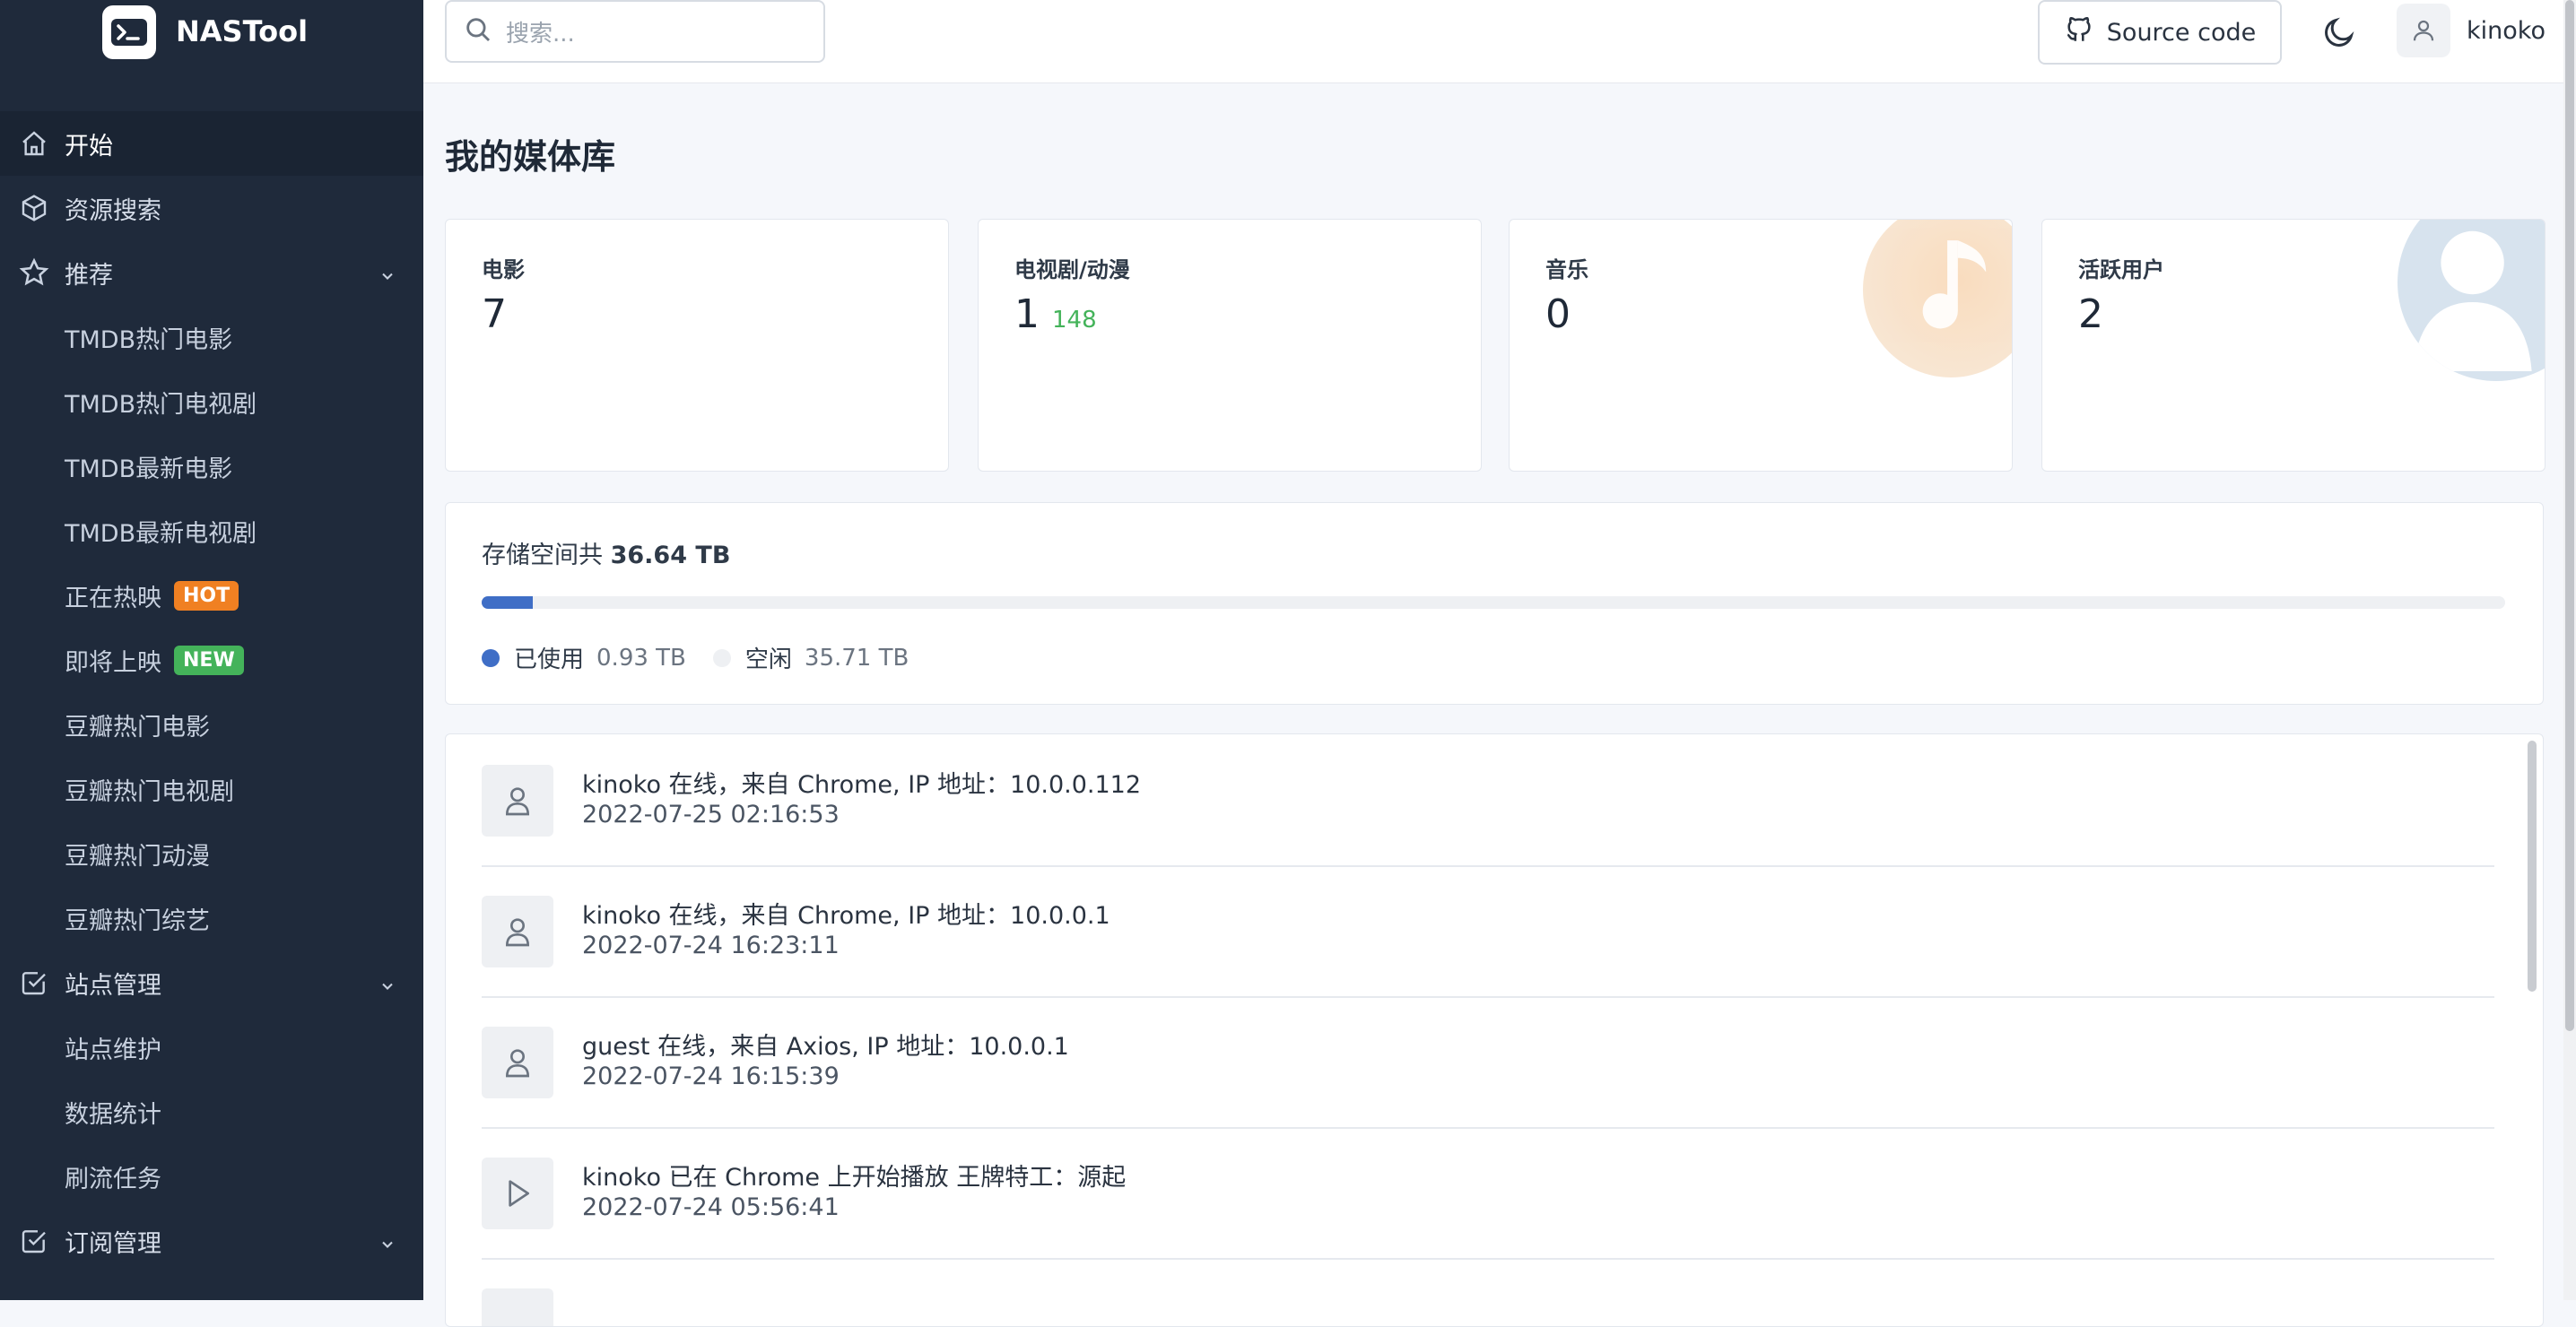 This screenshot has width=2576, height=1327. What do you see at coordinates (2471, 301) in the screenshot?
I see `user-silhouette-icon` at bounding box center [2471, 301].